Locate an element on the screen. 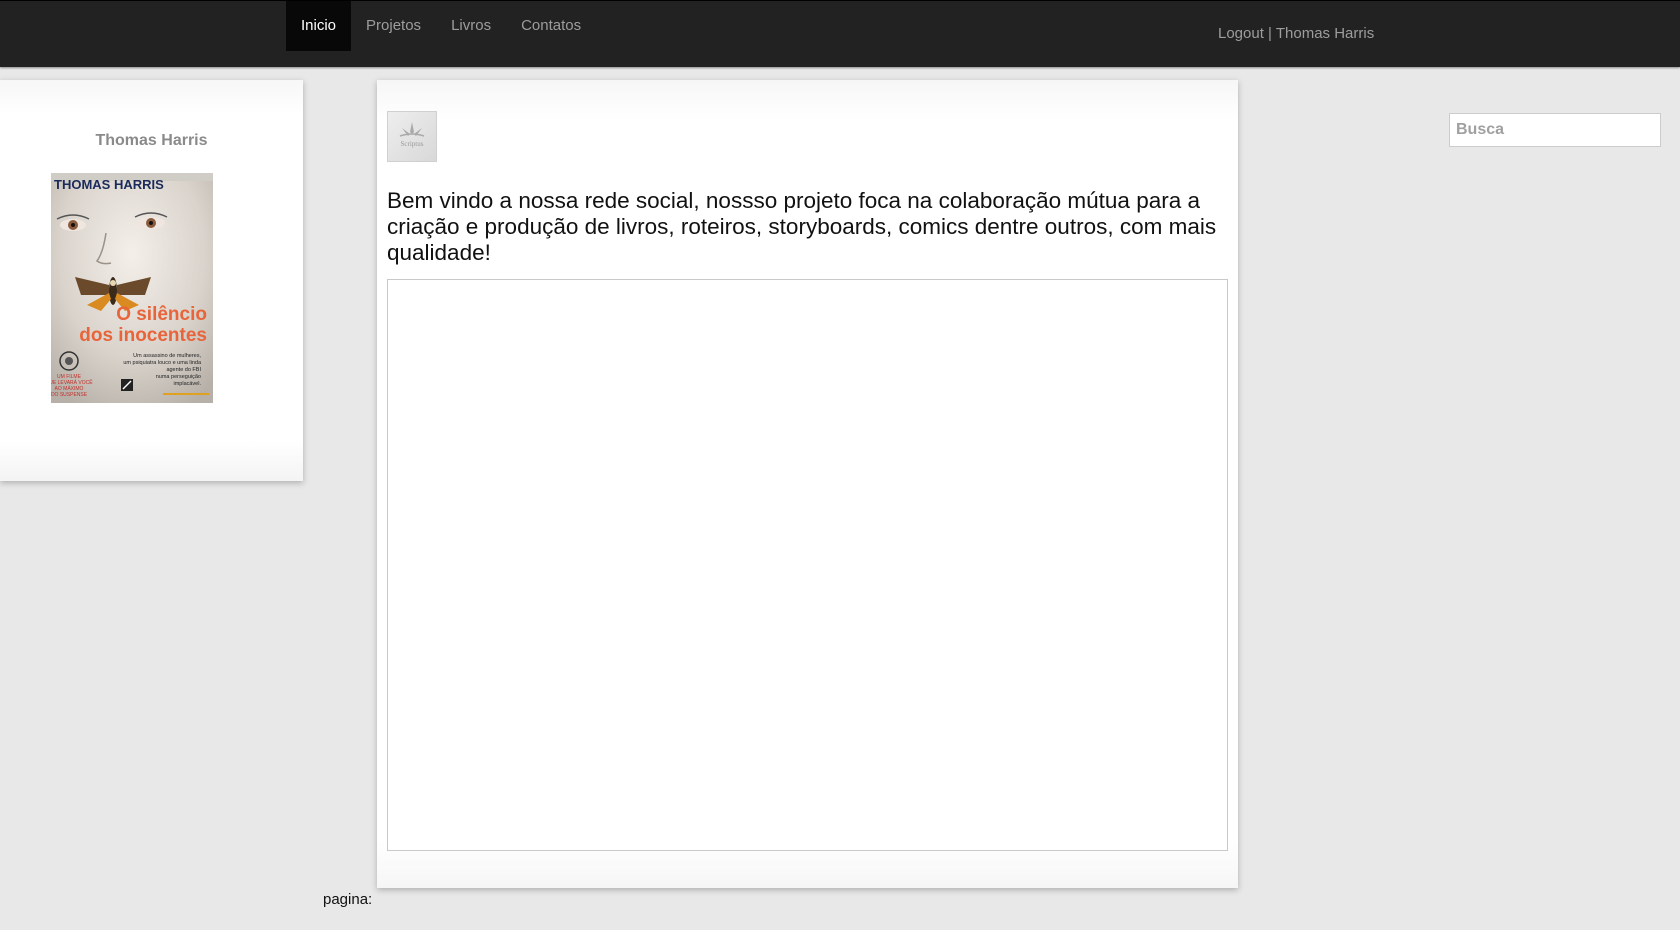 The height and width of the screenshot is (930, 1680). cover-title-line2: dos inocentes is located at coordinates (143, 335).